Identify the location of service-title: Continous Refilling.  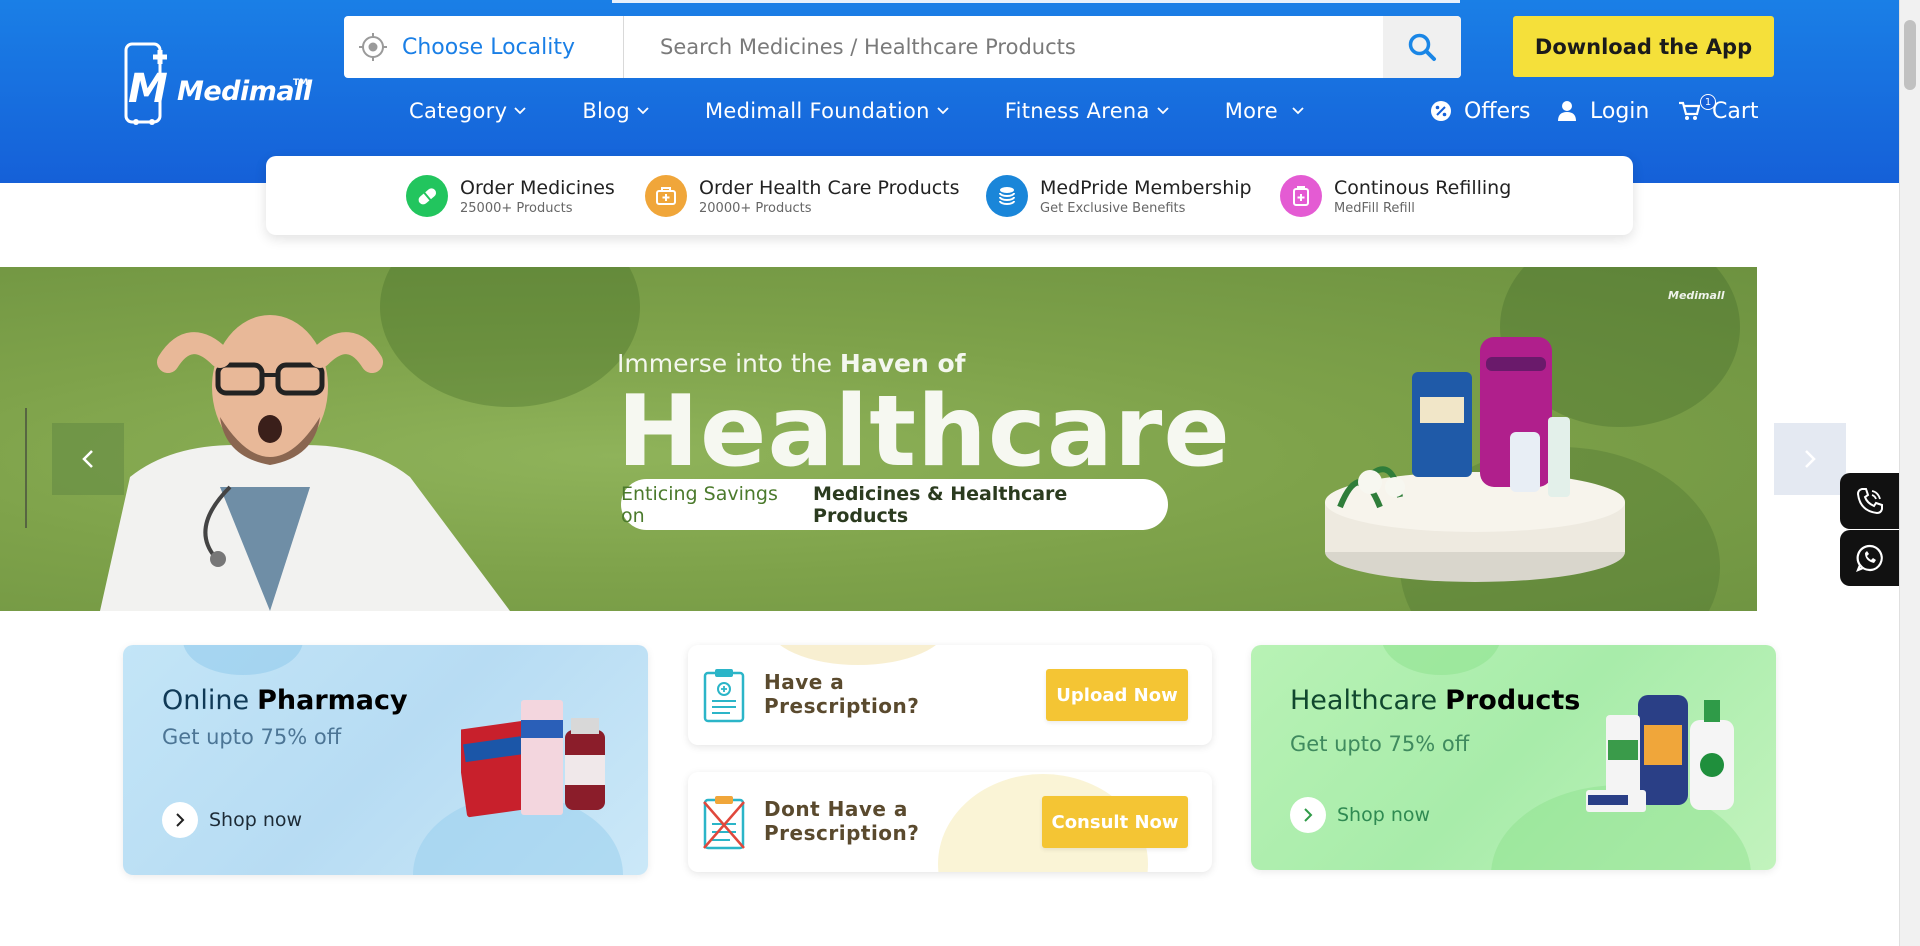
(1423, 187).